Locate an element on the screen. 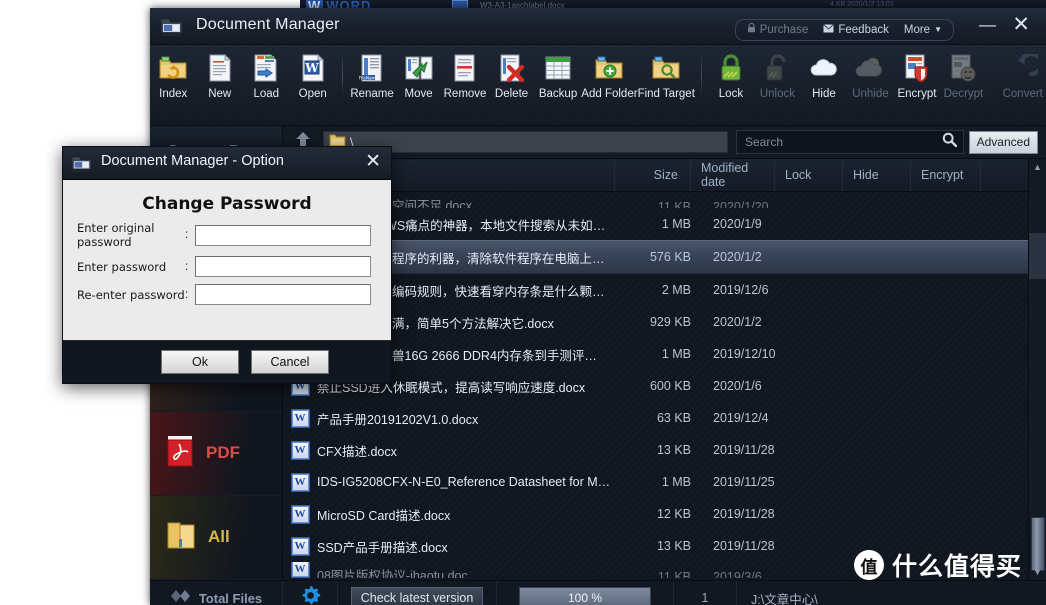 The height and width of the screenshot is (605, 1046). table-row: W解决电脑磁盘空间不足.docx11 KB2020/1/20 is located at coordinates (664, 200).